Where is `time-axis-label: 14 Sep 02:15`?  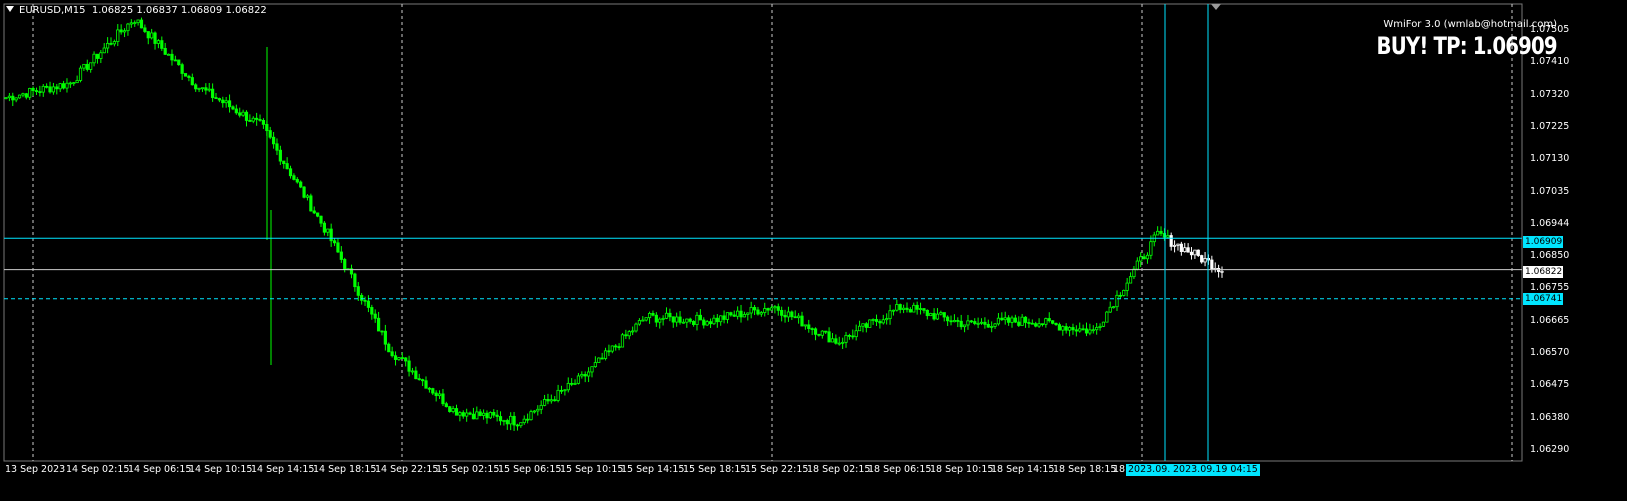 time-axis-label: 14 Sep 02:15 is located at coordinates (98, 469).